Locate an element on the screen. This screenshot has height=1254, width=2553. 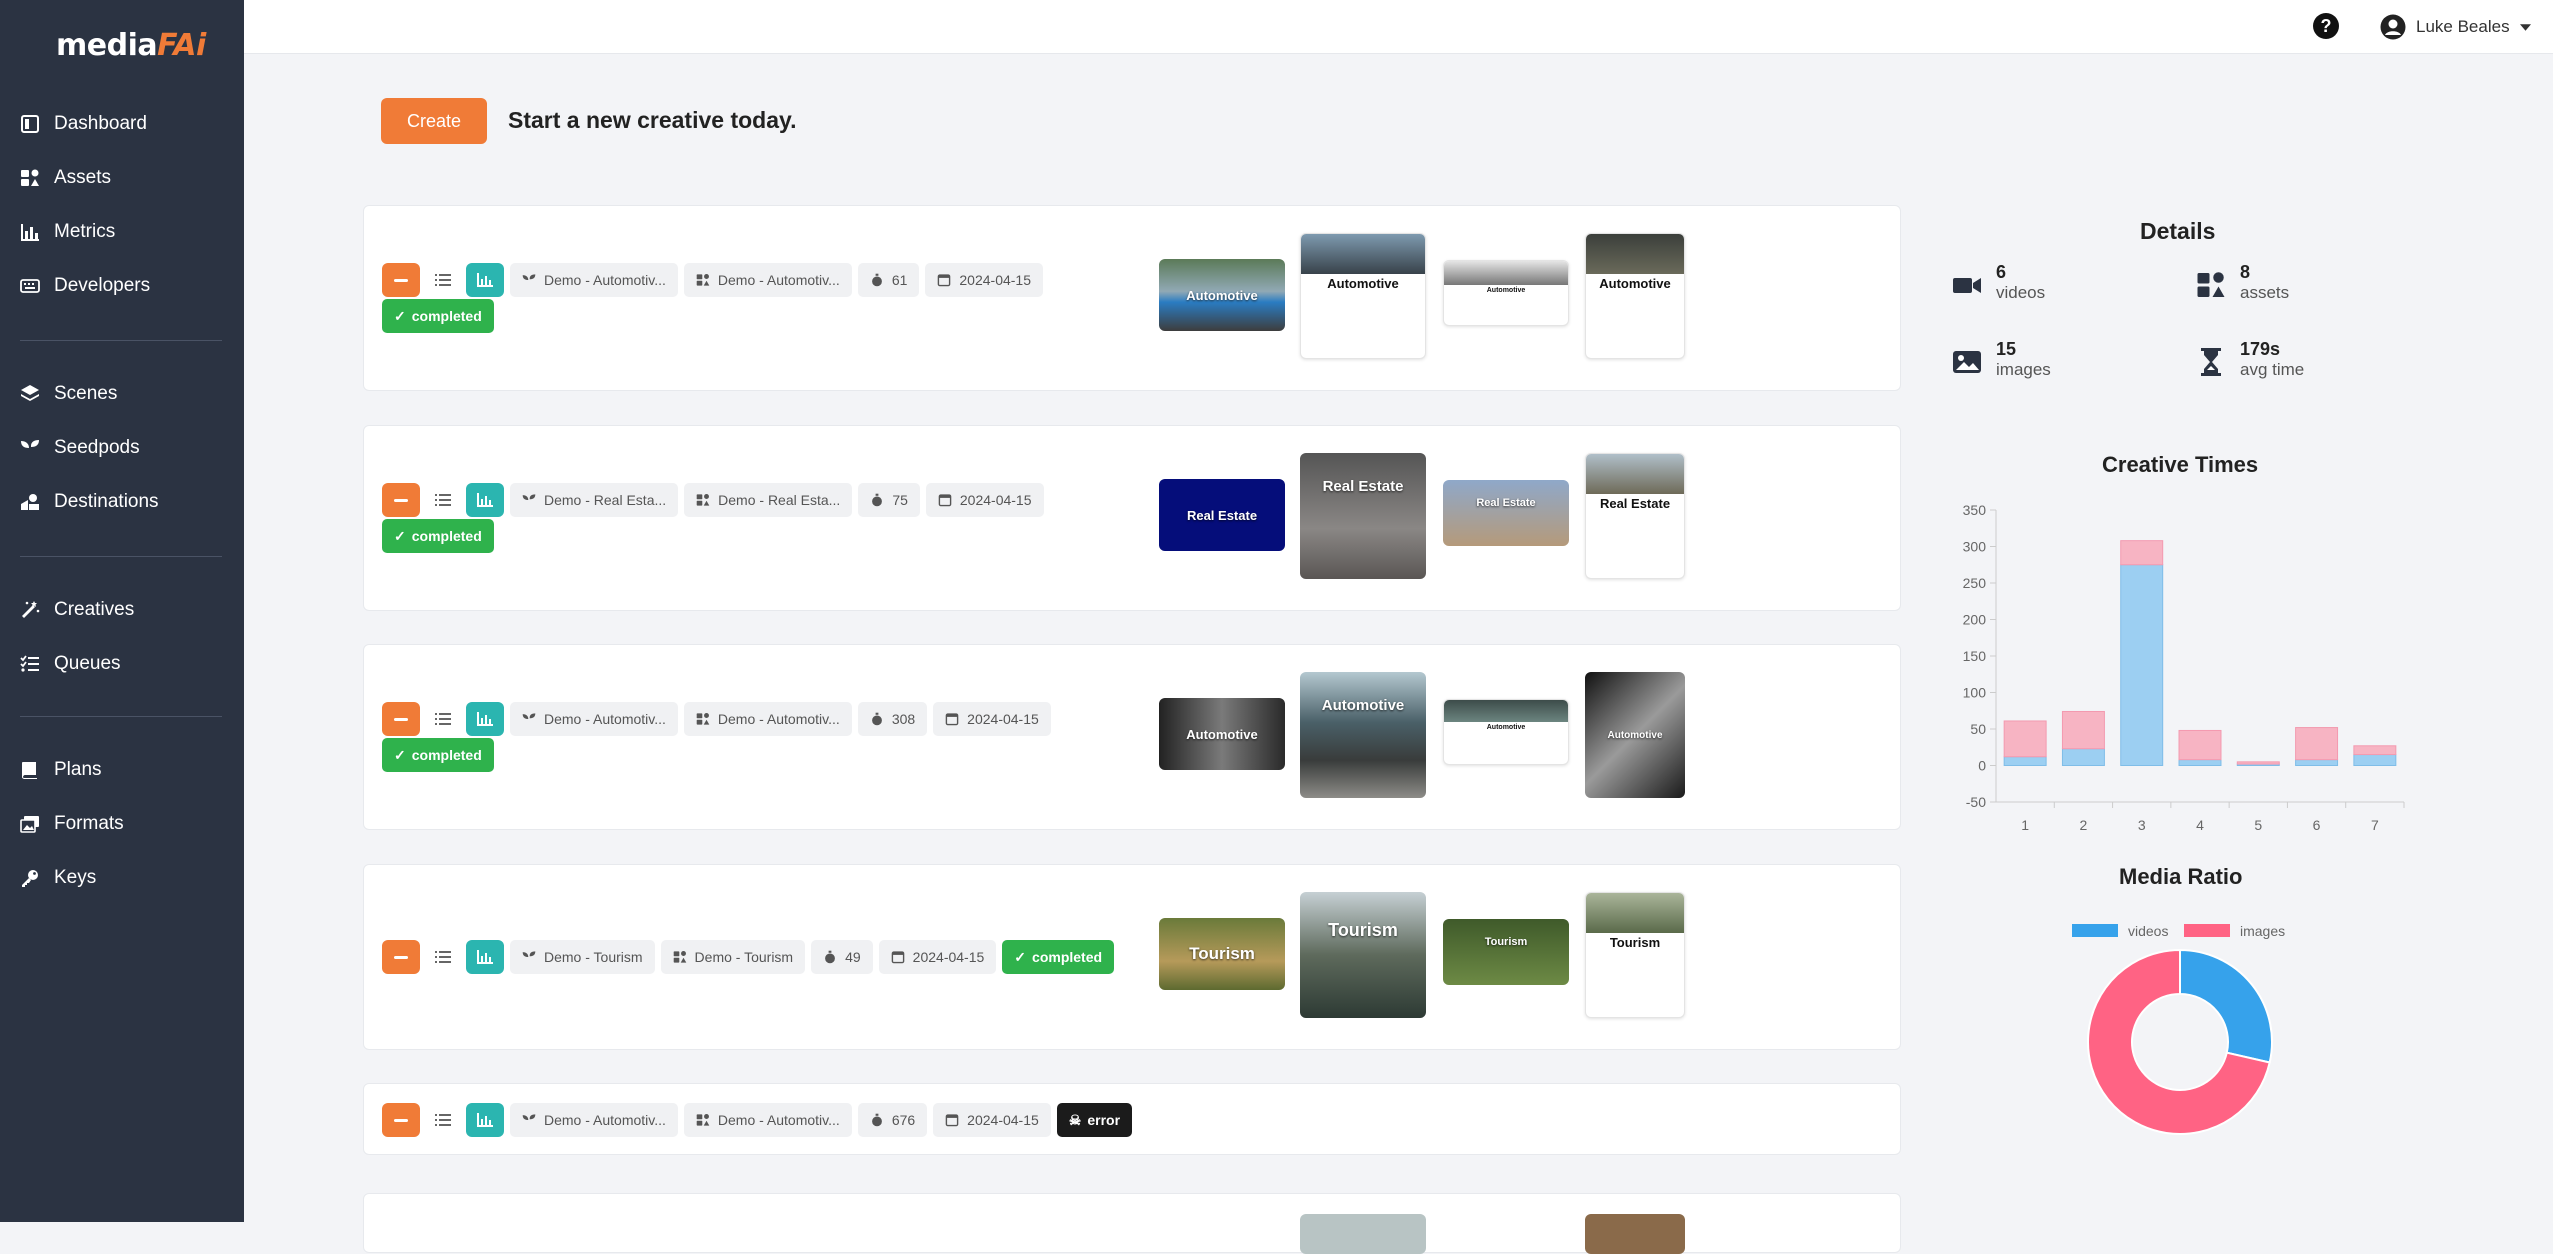
y-tick-label: 200 is located at coordinates (1975, 620).